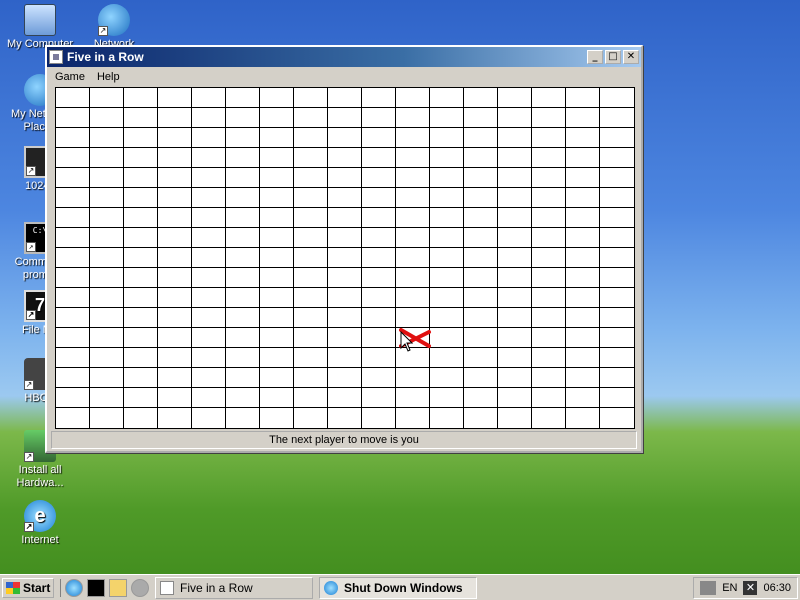 The width and height of the screenshot is (800, 600). What do you see at coordinates (595, 57) in the screenshot?
I see `minimize-button: _` at bounding box center [595, 57].